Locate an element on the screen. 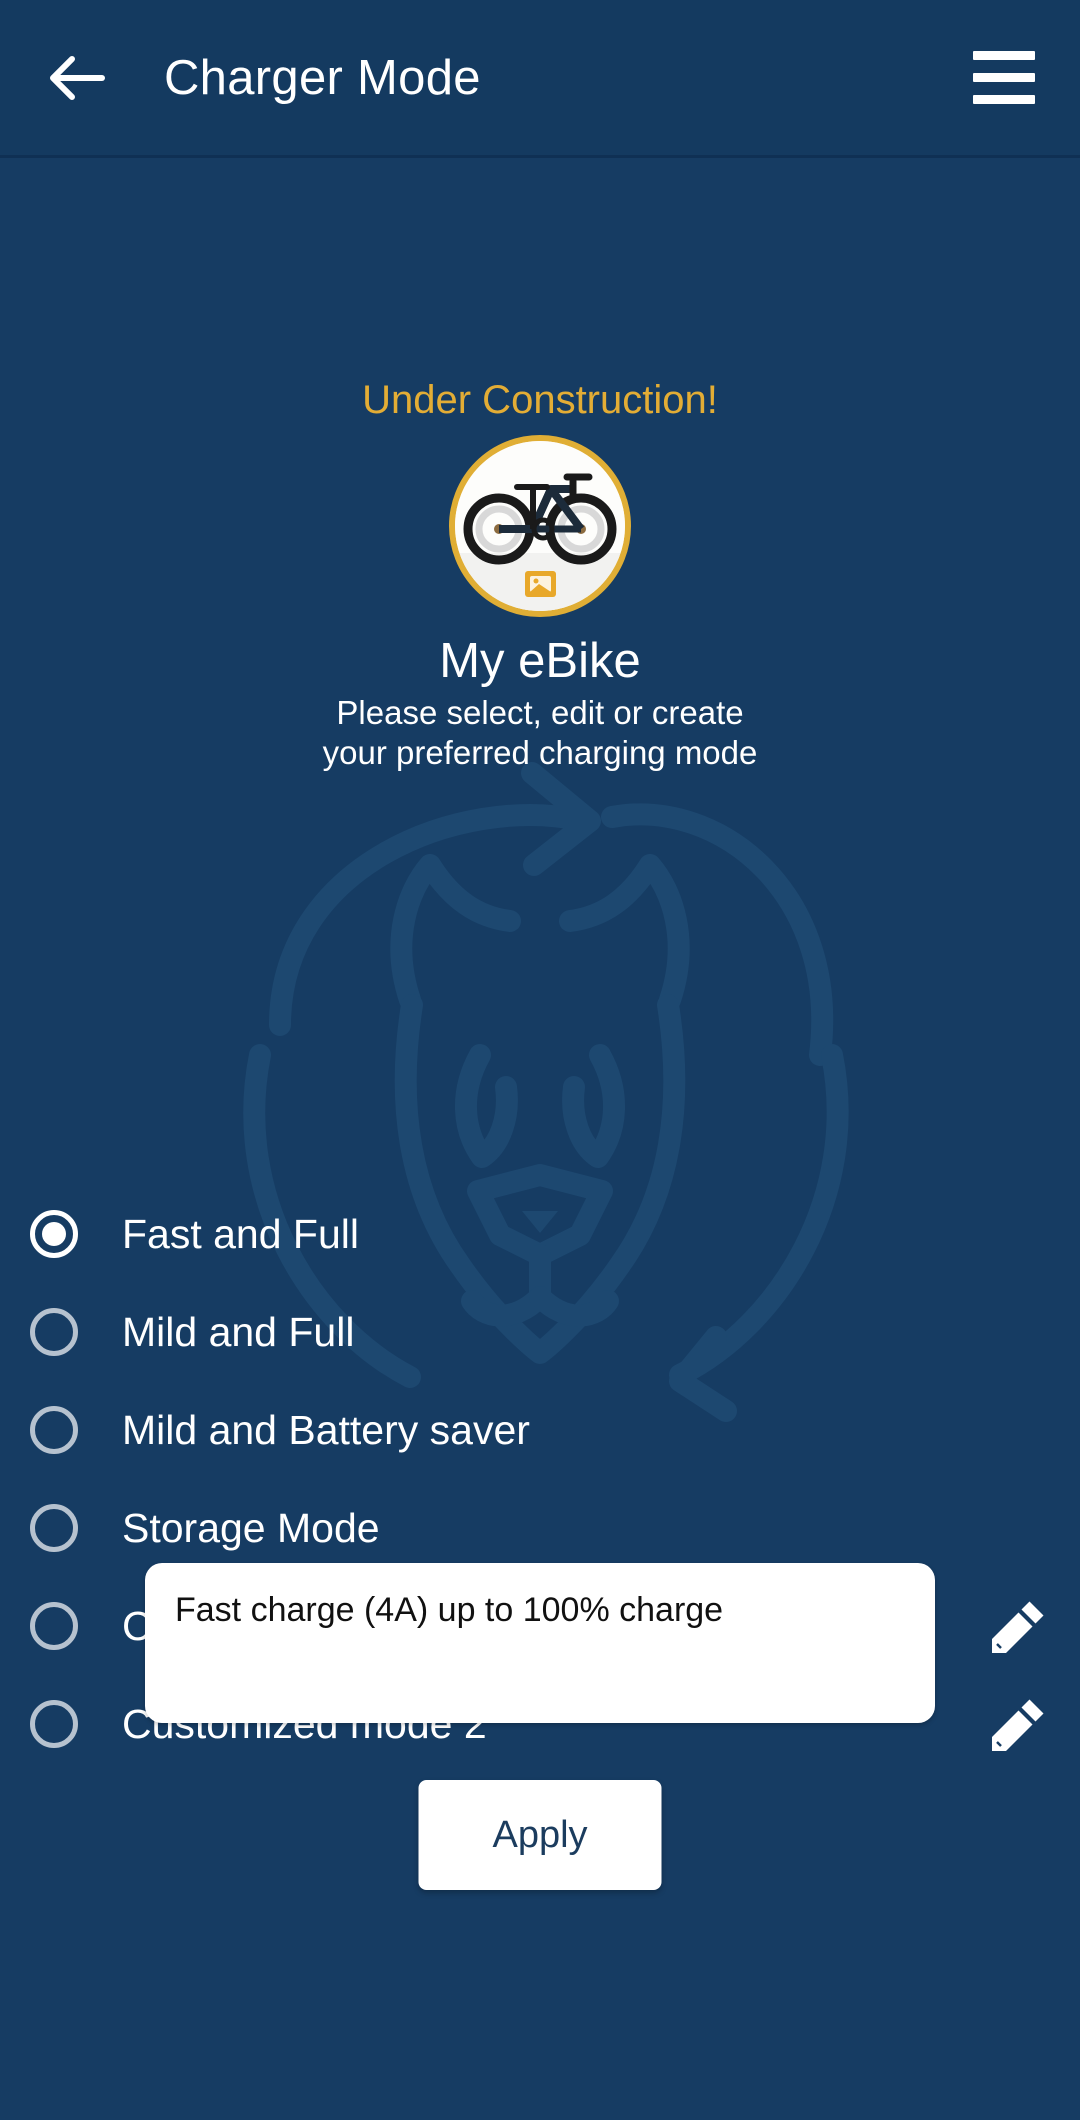 This screenshot has width=1080, height=2120. mode-label: Storage Mode is located at coordinates (251, 1527).